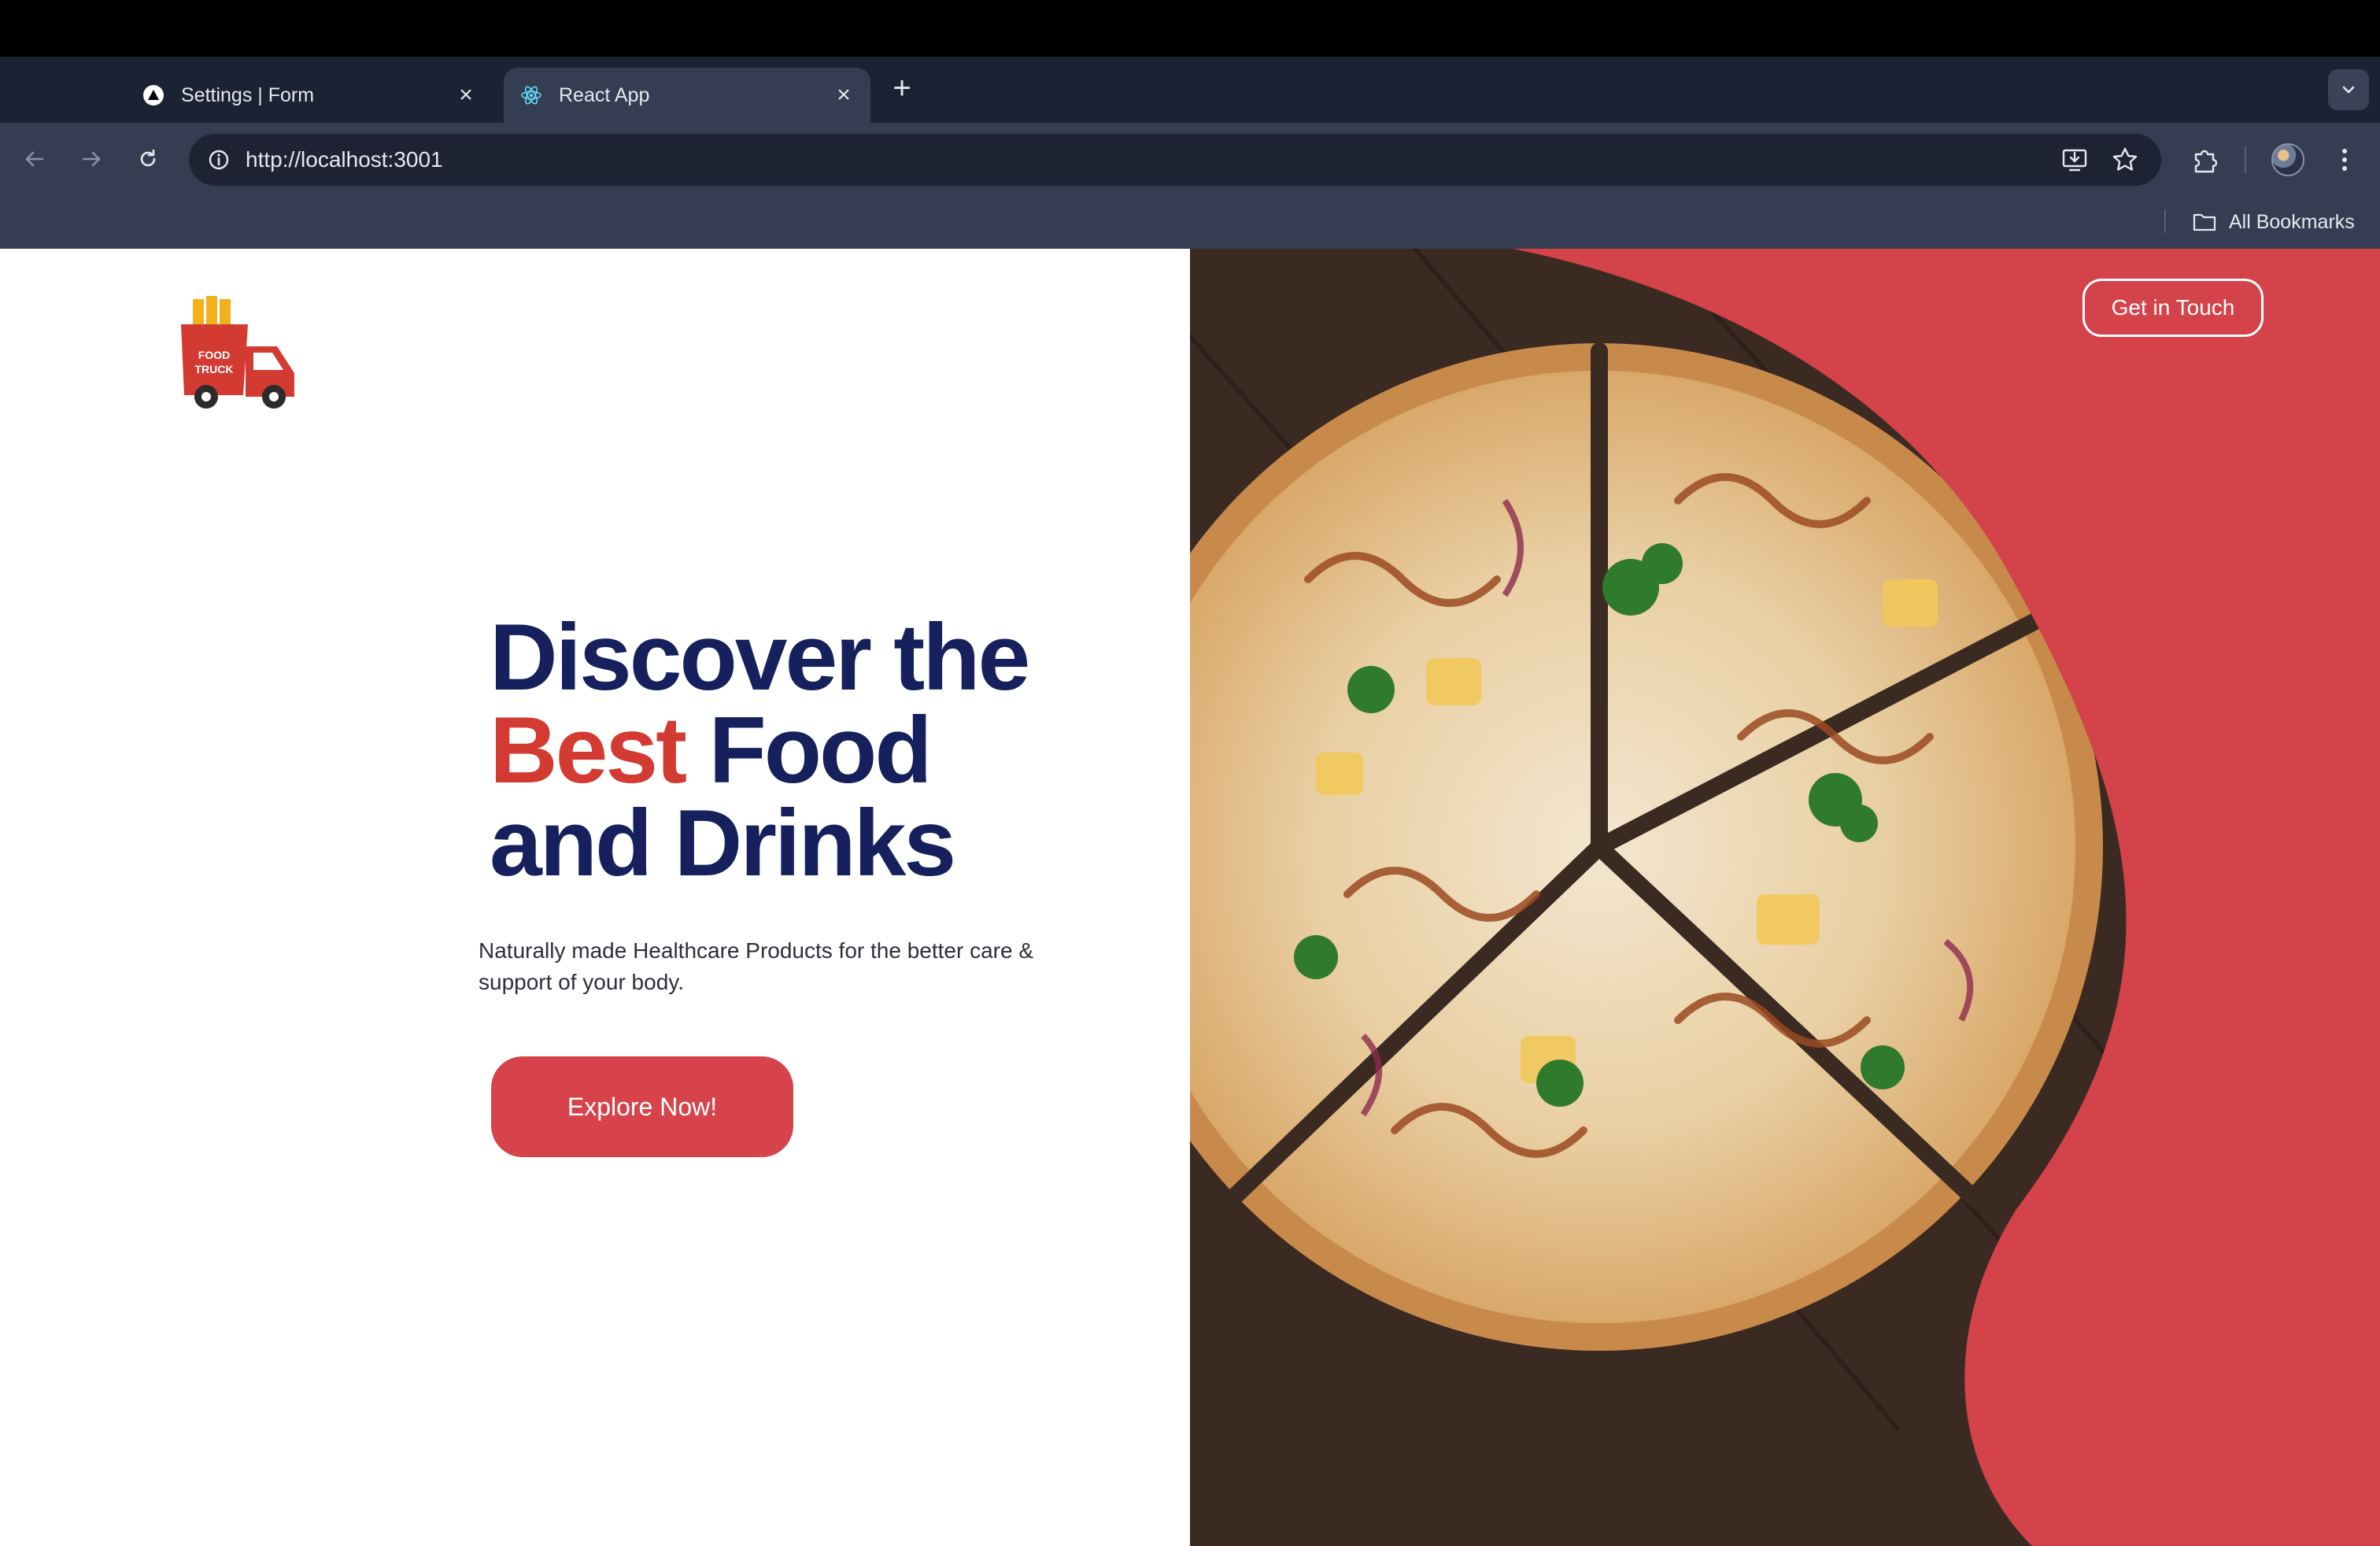 The height and width of the screenshot is (1546, 2380). Describe the element at coordinates (2204, 222) in the screenshot. I see `folder-icon` at that location.